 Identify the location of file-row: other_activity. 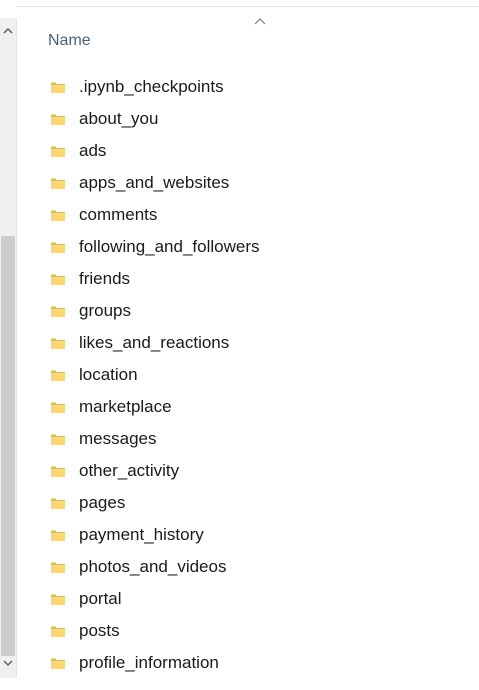
(254, 471).